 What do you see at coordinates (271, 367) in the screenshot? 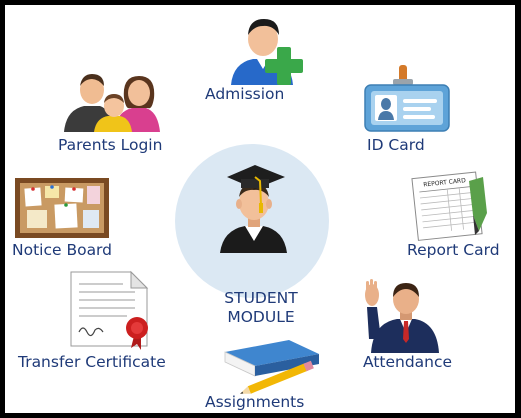
I see `assignments-icon` at bounding box center [271, 367].